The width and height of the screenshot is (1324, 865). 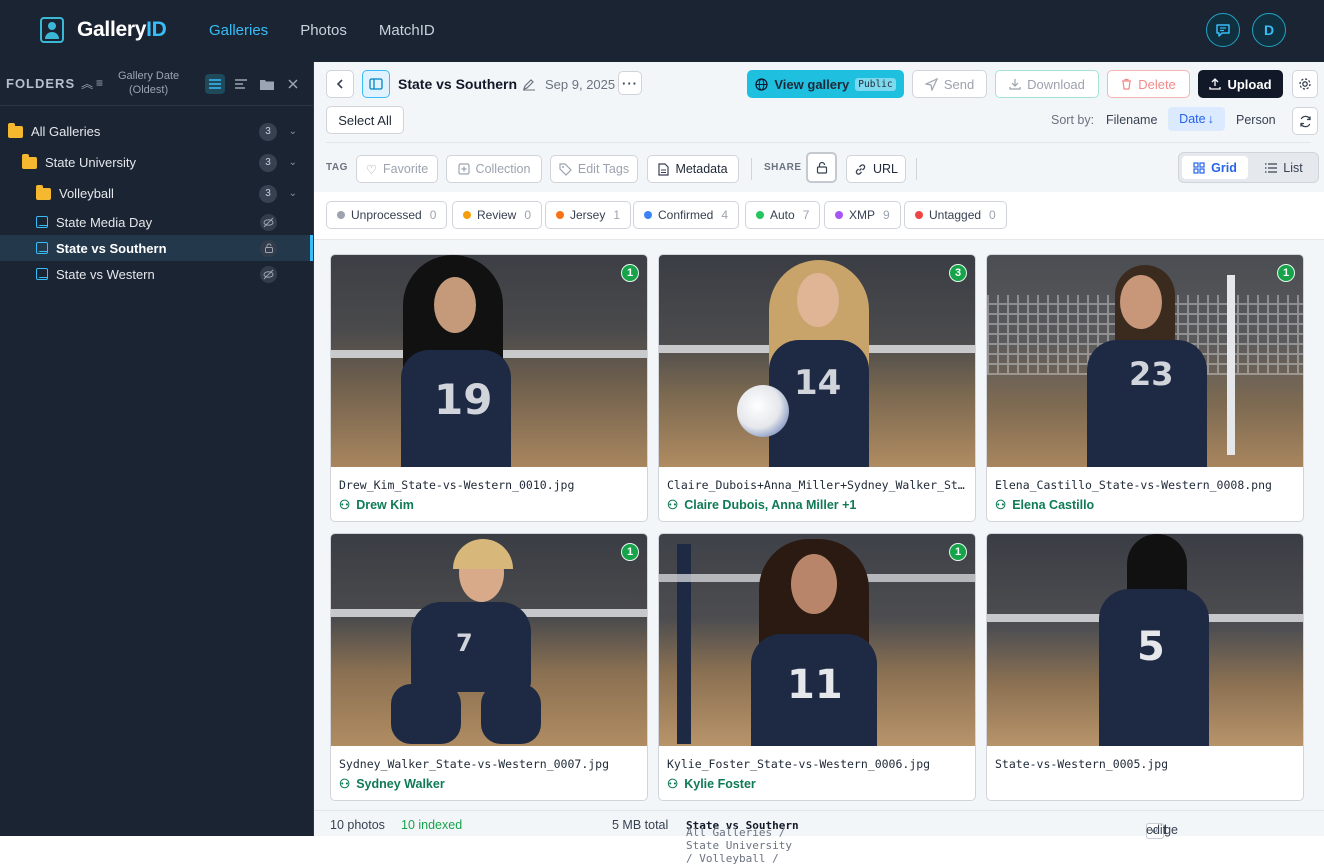 What do you see at coordinates (156, 248) in the screenshot?
I see `gallery-state-vs-southern: State vs Southern` at bounding box center [156, 248].